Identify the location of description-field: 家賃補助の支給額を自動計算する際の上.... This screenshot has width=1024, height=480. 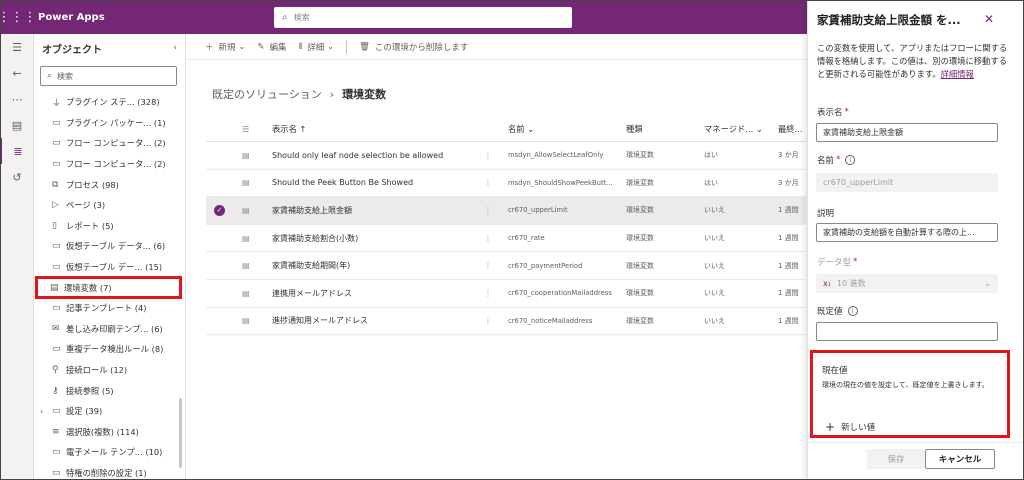
(907, 232).